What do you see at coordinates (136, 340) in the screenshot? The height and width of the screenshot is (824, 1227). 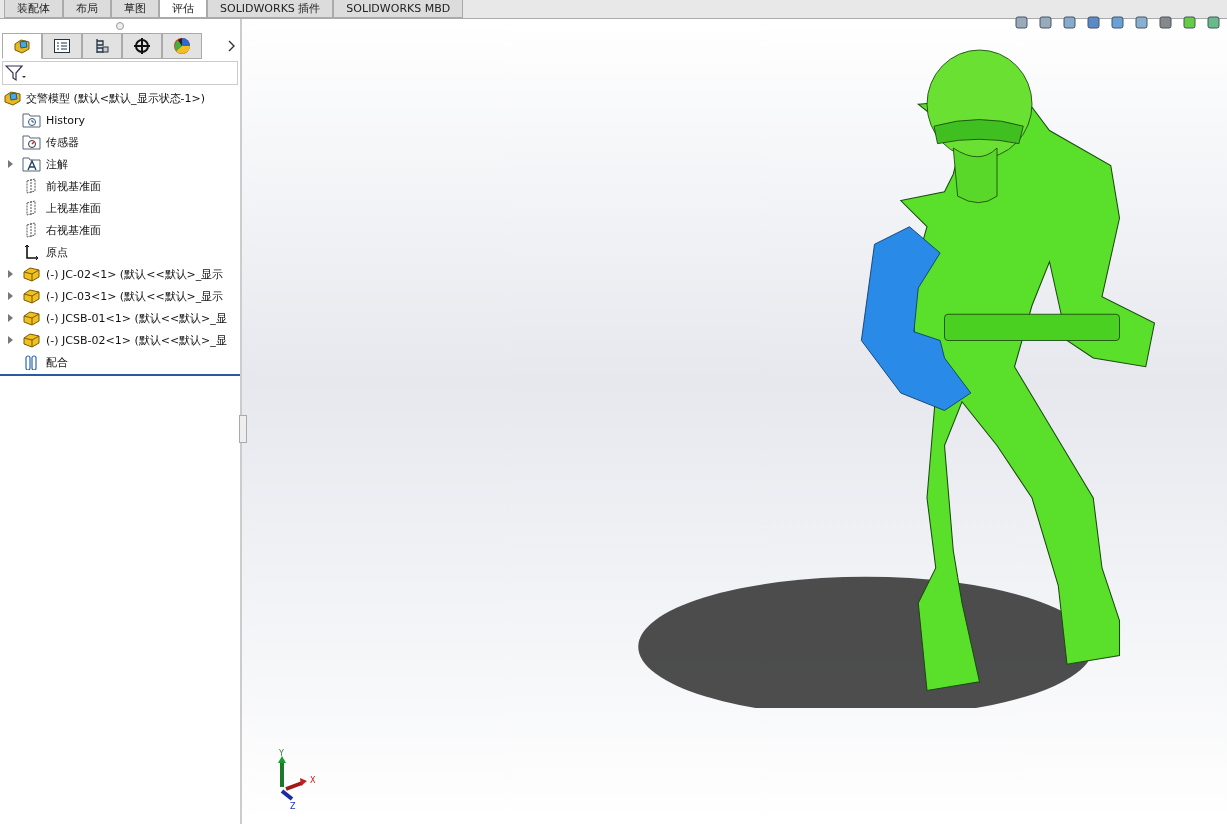 I see `tree-item-label: (-) JCSB-02<1> (默认<<默认>_显` at bounding box center [136, 340].